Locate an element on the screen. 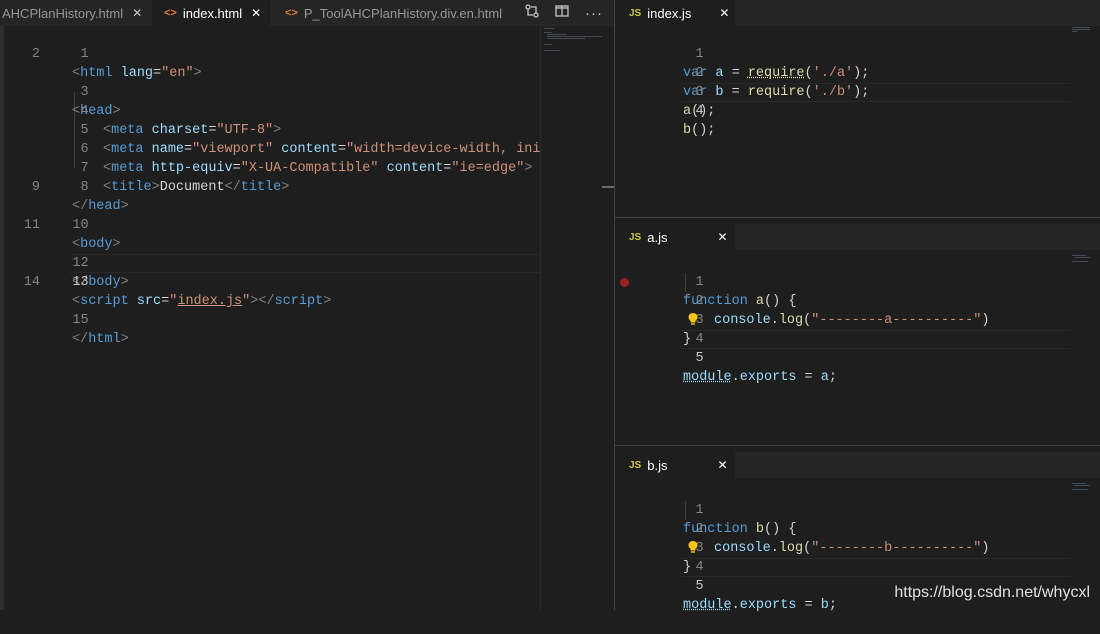 This screenshot has height=634, width=1100. code-line: 1 function a() { is located at coordinates (857, 263).